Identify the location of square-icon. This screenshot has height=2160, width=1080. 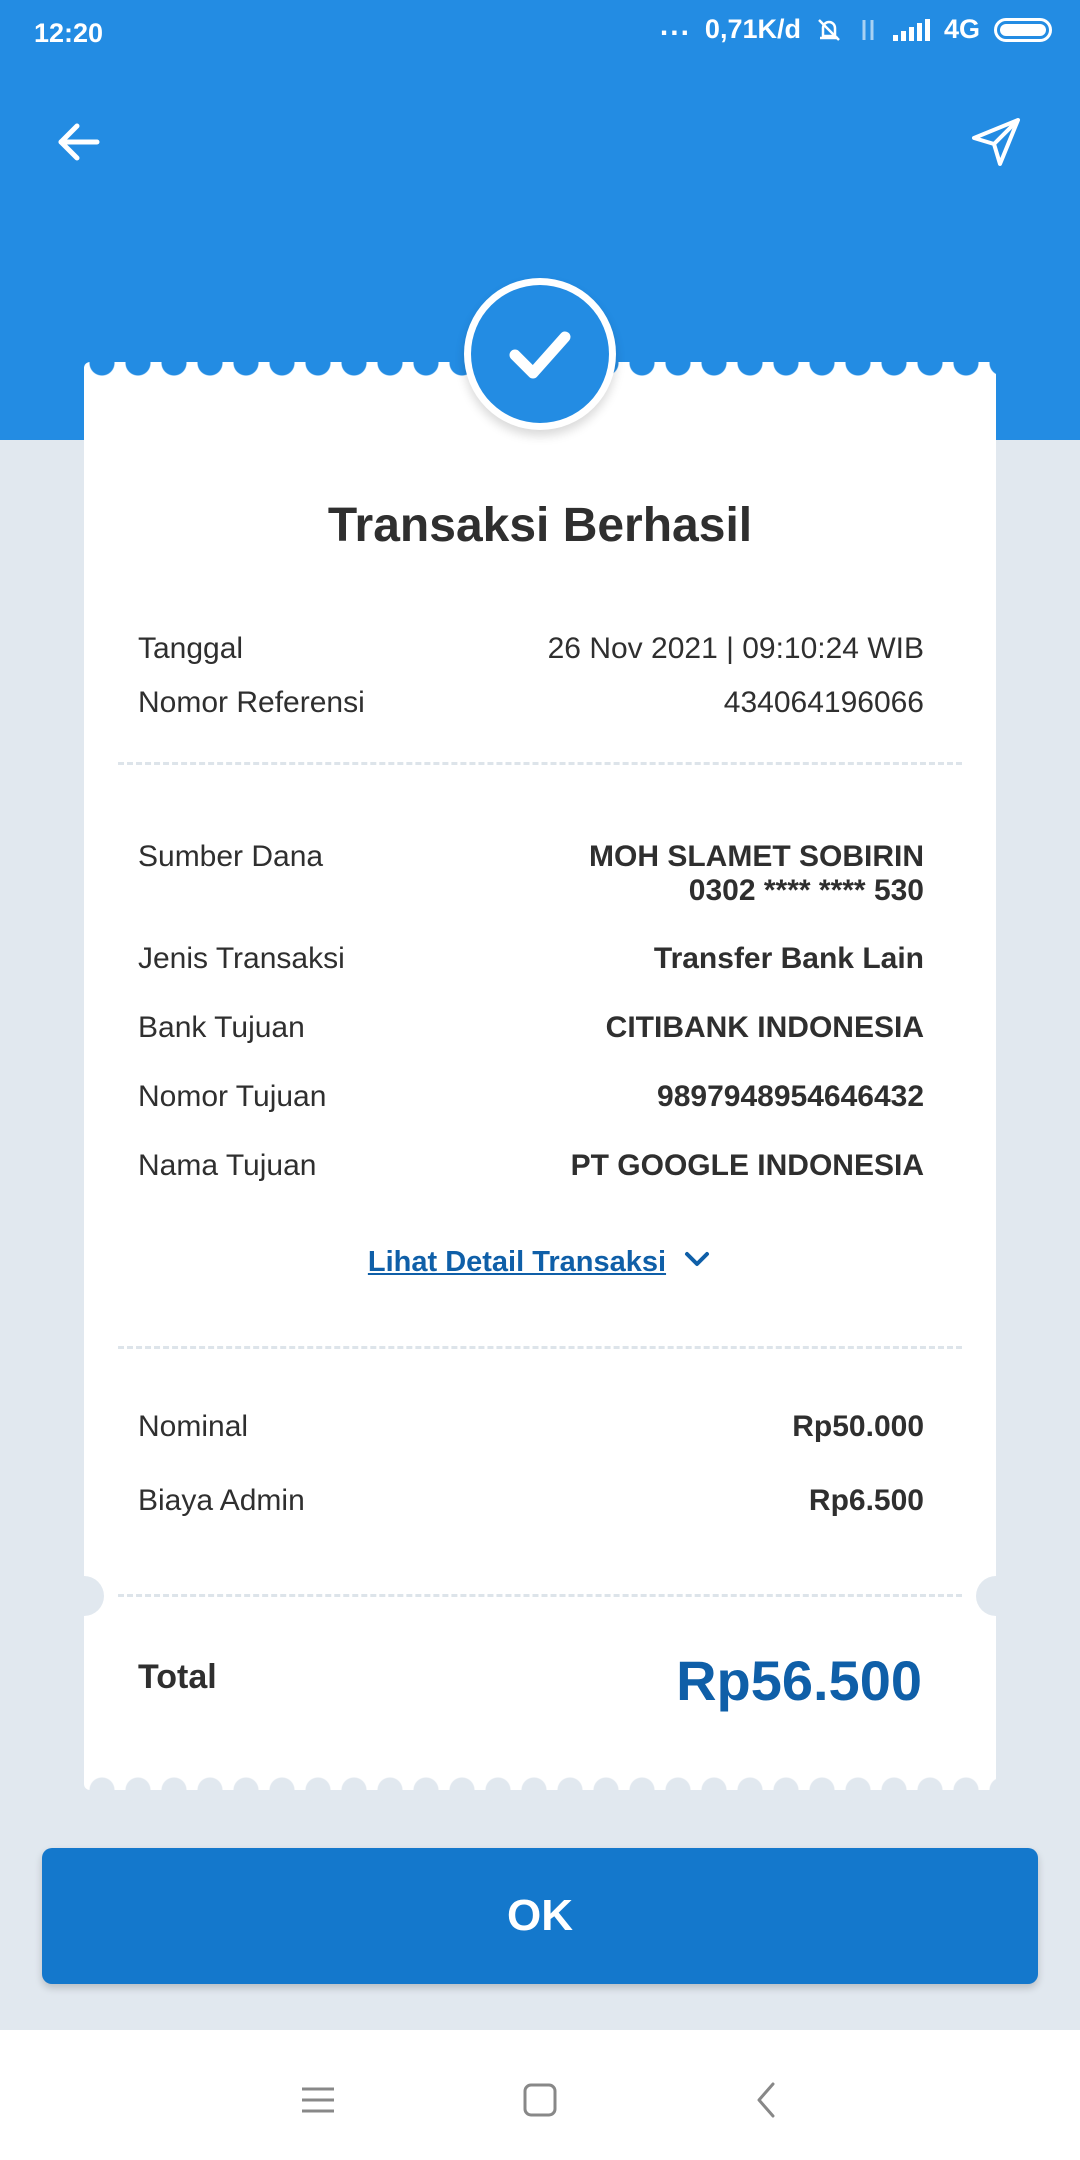
(540, 2100).